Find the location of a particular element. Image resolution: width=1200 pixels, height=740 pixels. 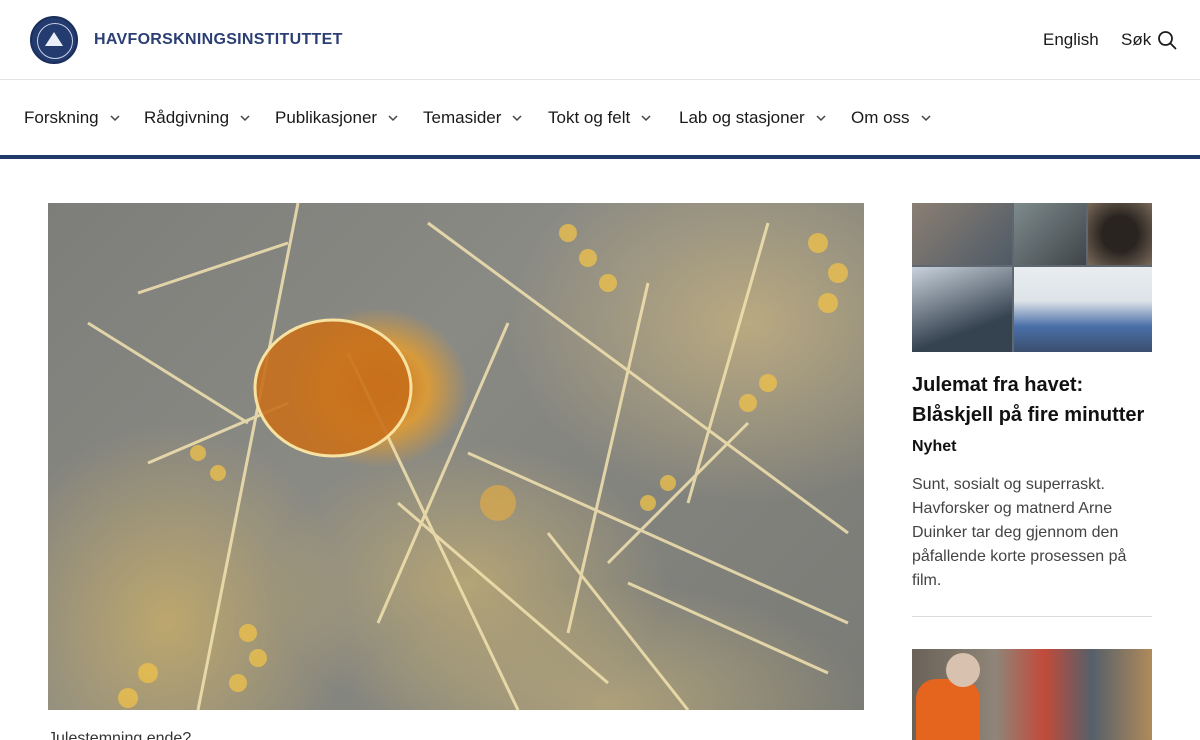

nav-item-label: Lab og stasjoner is located at coordinates (742, 117).